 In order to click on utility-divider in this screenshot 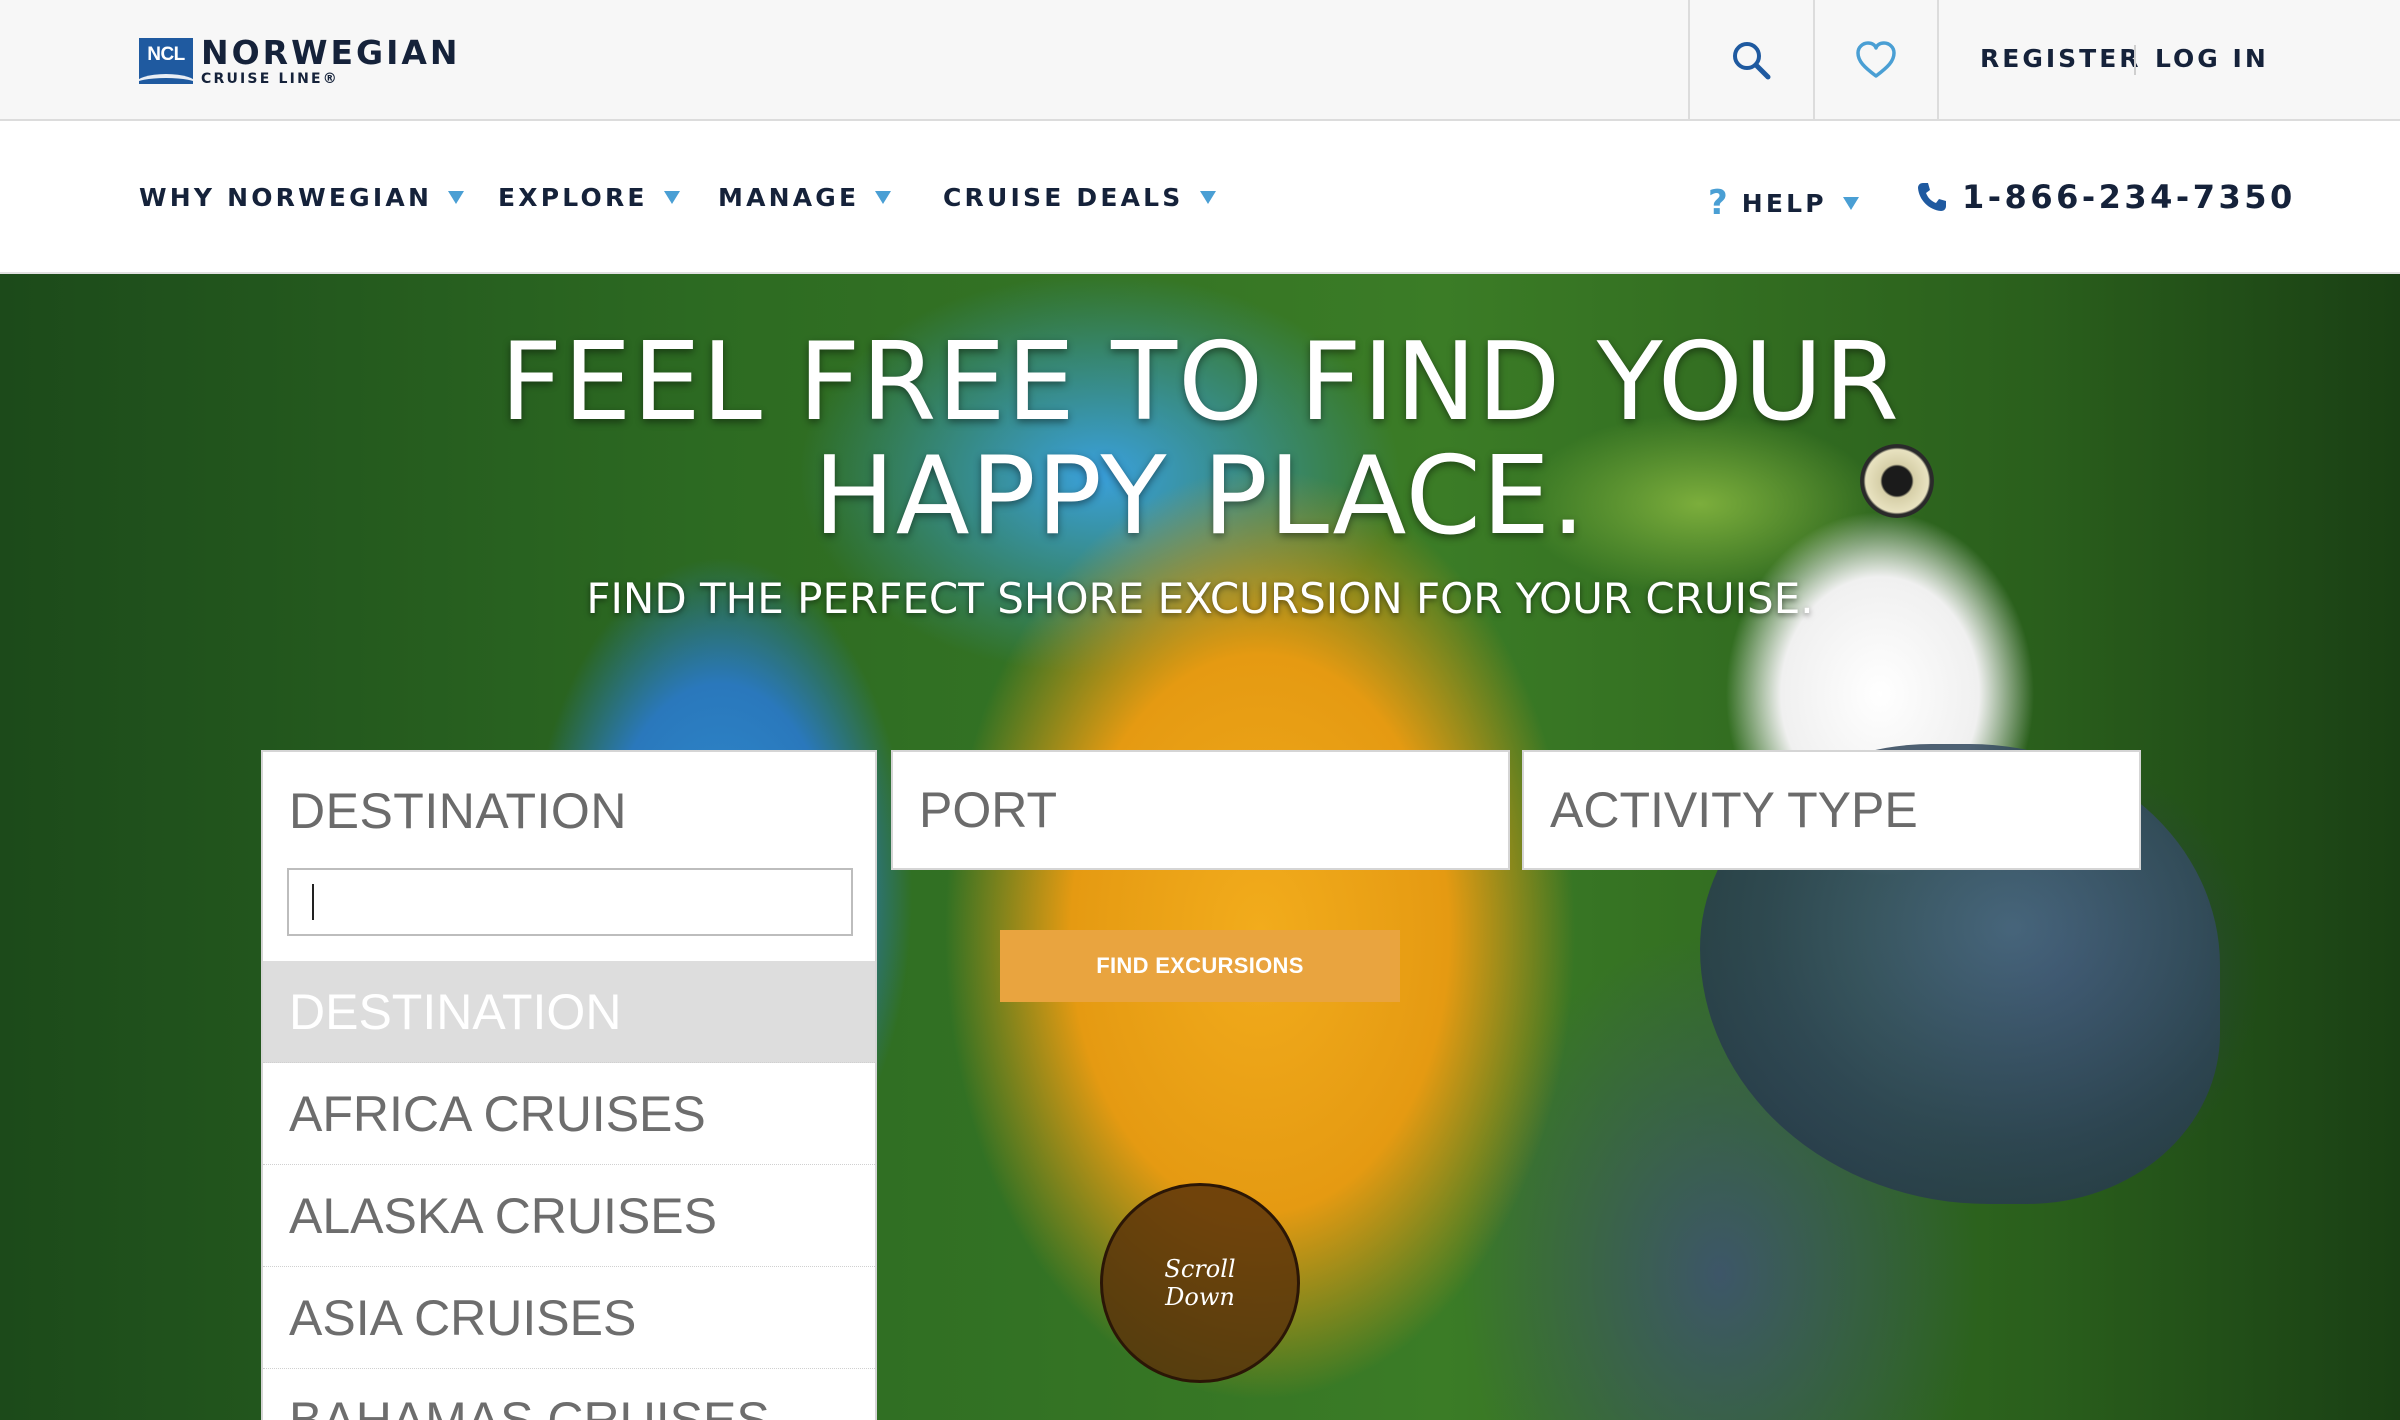, I will do `click(1938, 59)`.